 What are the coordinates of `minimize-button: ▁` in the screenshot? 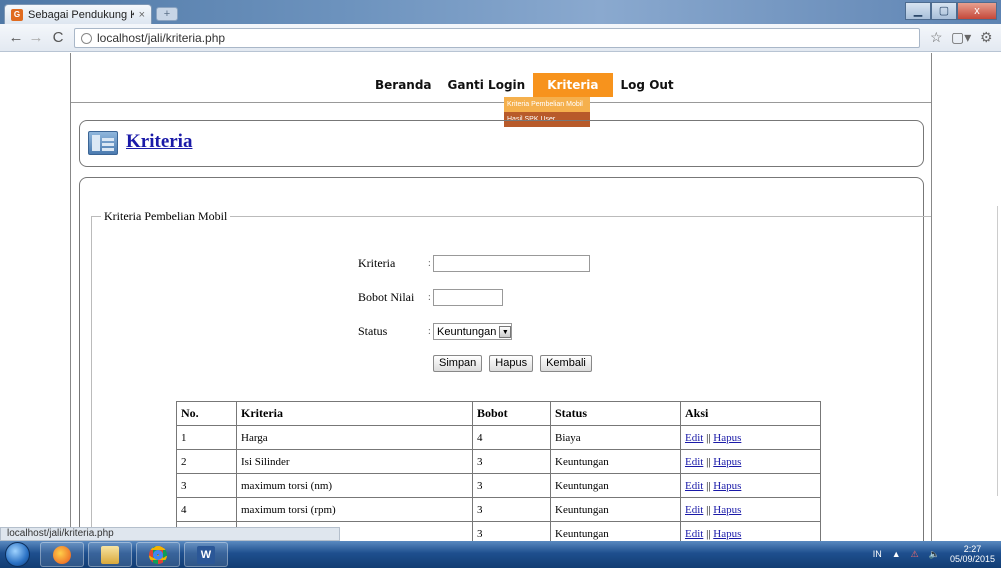 It's located at (918, 11).